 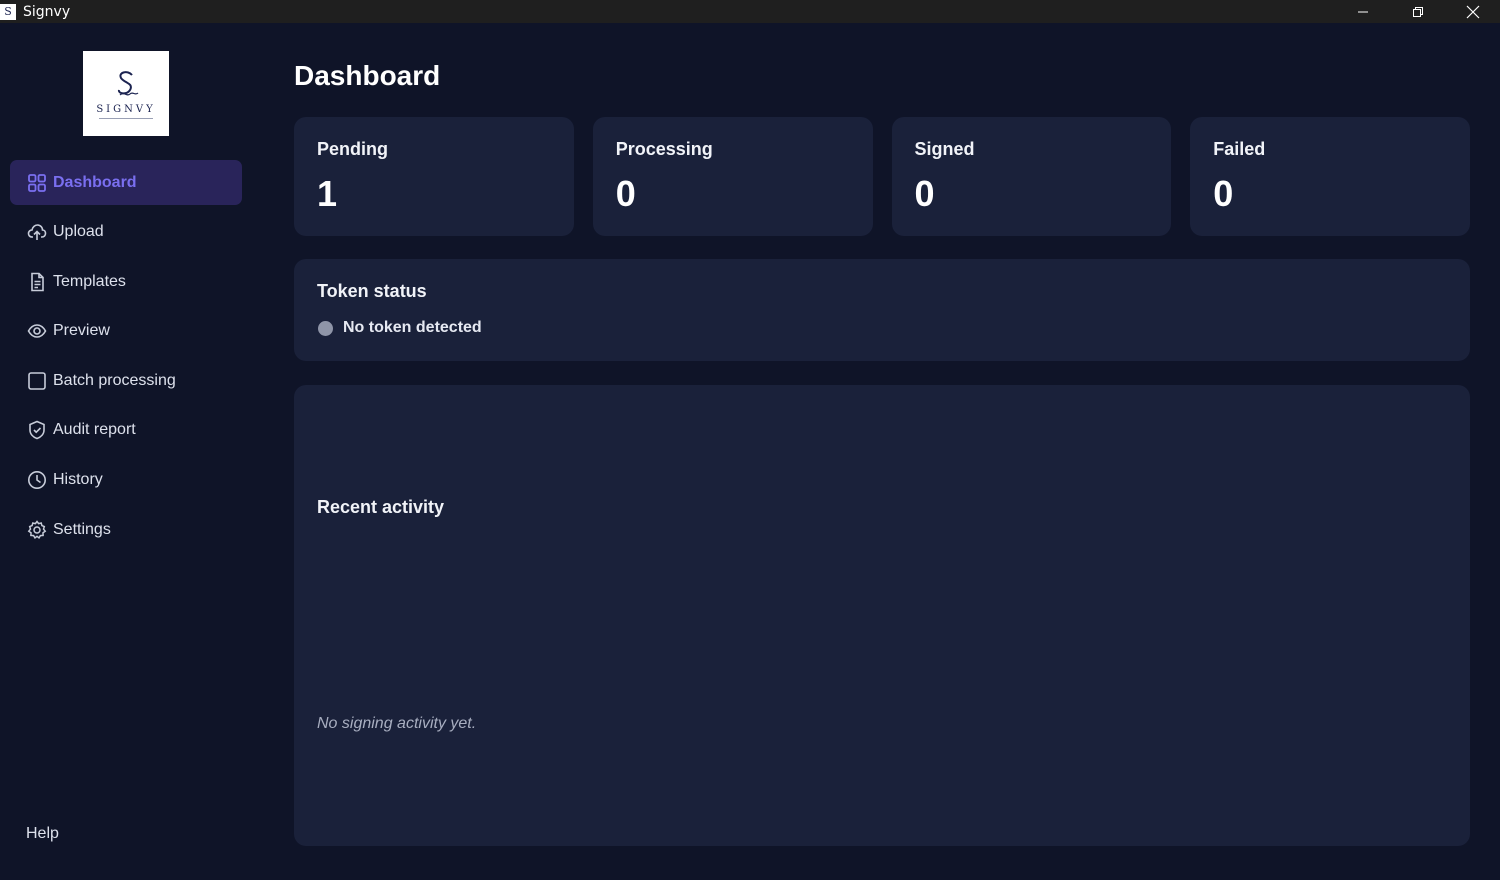 What do you see at coordinates (89, 281) in the screenshot?
I see `sidebar-item-label: Templates` at bounding box center [89, 281].